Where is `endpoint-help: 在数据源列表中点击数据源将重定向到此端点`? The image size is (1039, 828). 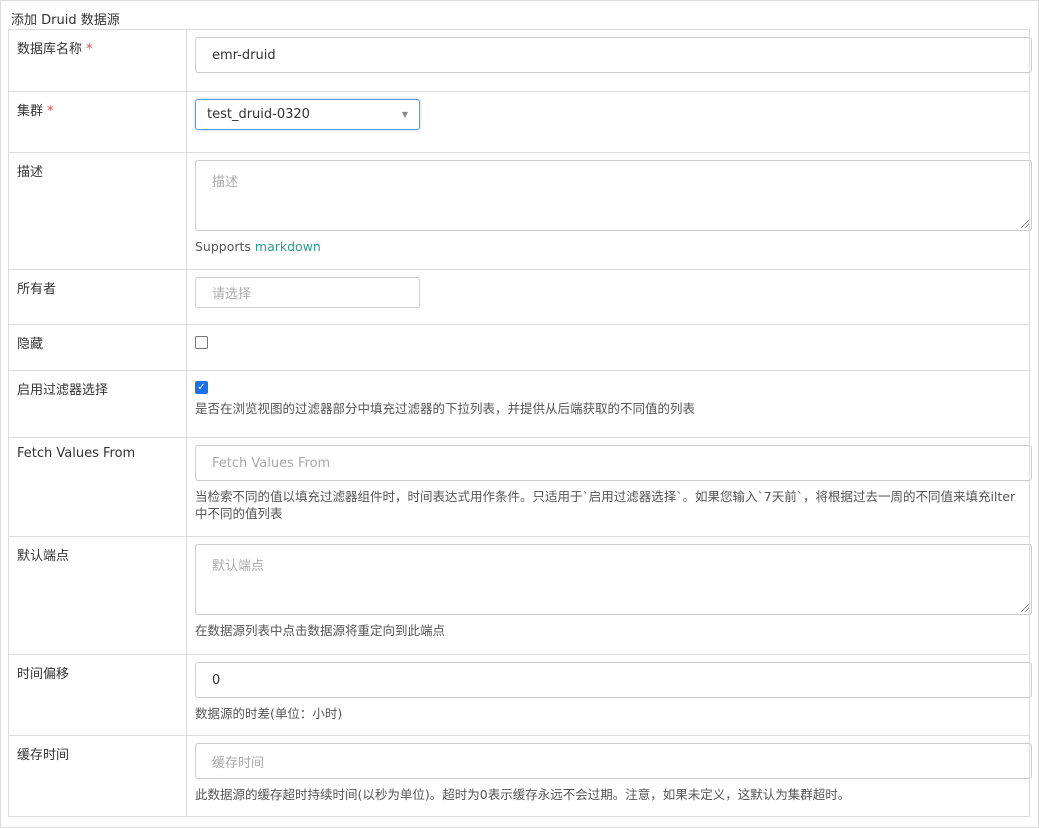
endpoint-help: 在数据源列表中点击数据源将重定向到此端点 is located at coordinates (320, 630).